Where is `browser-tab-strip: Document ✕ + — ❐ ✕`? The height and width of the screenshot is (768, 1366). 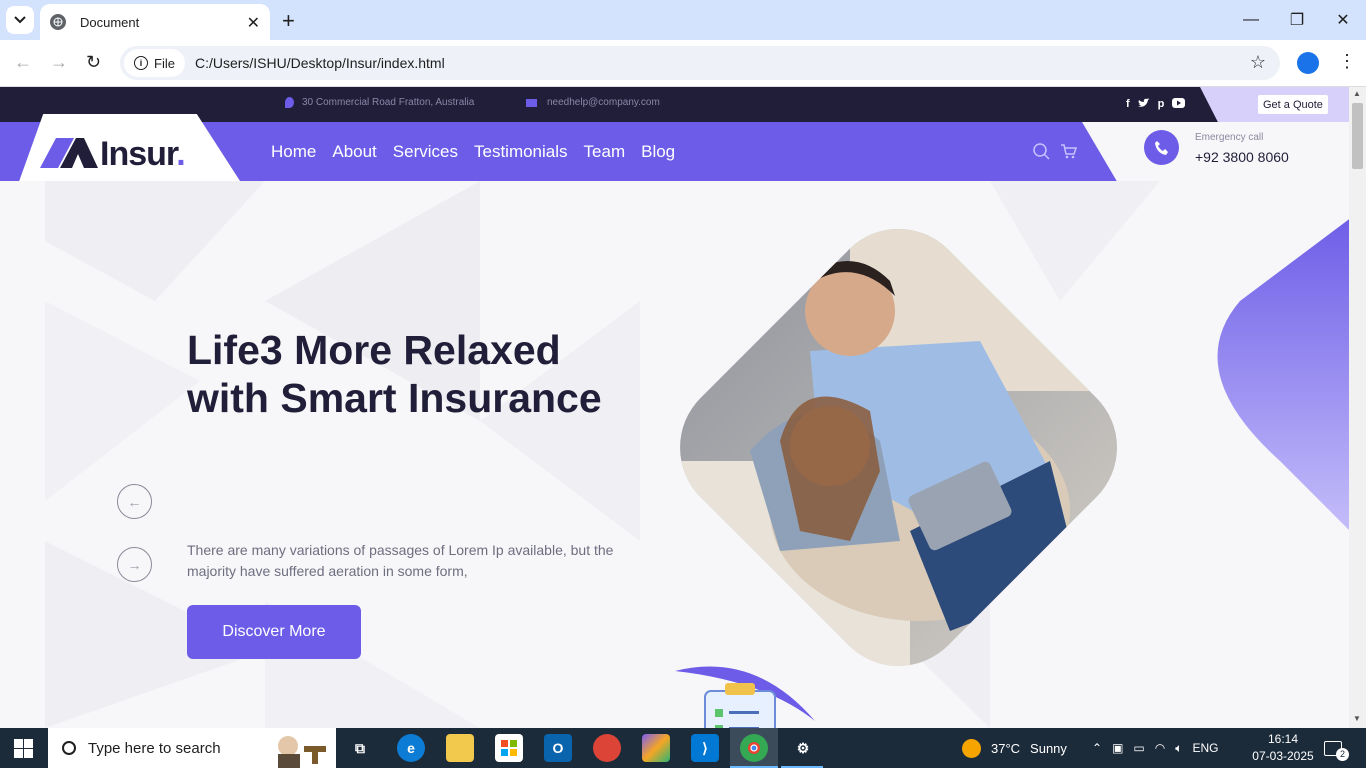
browser-tab-strip: Document ✕ + — ❐ ✕ is located at coordinates (683, 20).